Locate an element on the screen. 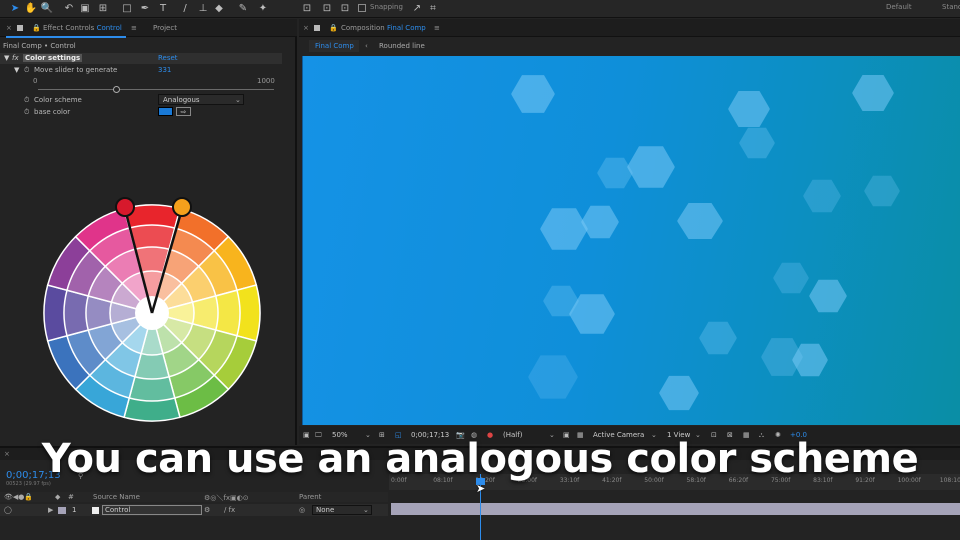  slider-track is located at coordinates (156, 89).